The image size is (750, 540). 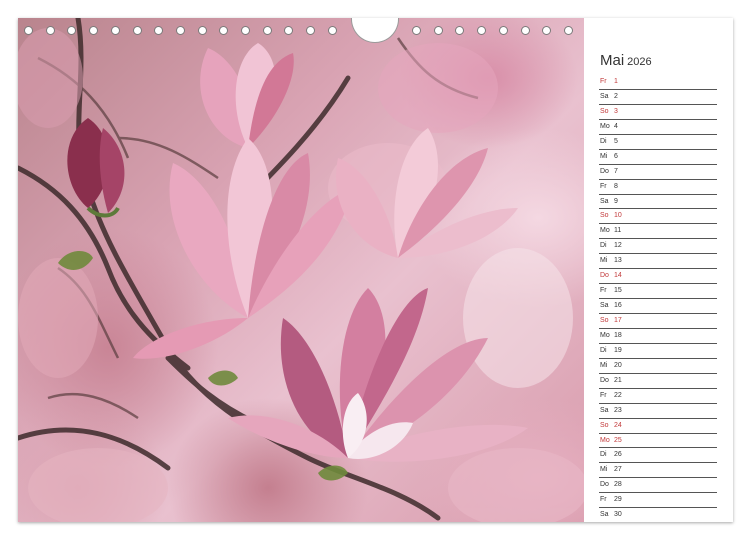 I want to click on day-number: 30, so click(x=618, y=515).